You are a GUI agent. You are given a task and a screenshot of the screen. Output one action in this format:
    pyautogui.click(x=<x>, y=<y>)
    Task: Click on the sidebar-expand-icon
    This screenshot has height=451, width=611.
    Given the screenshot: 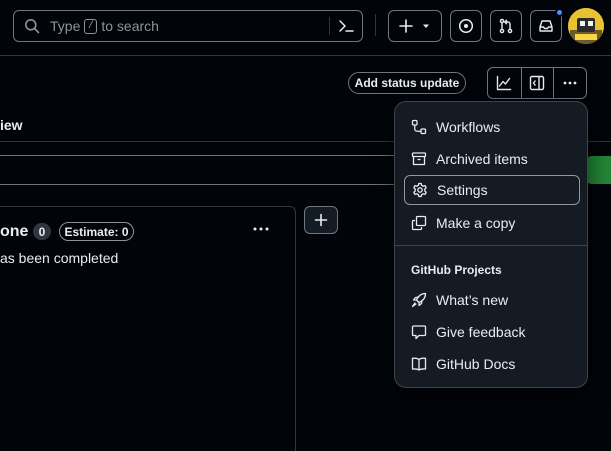 What is the action you would take?
    pyautogui.click(x=537, y=83)
    